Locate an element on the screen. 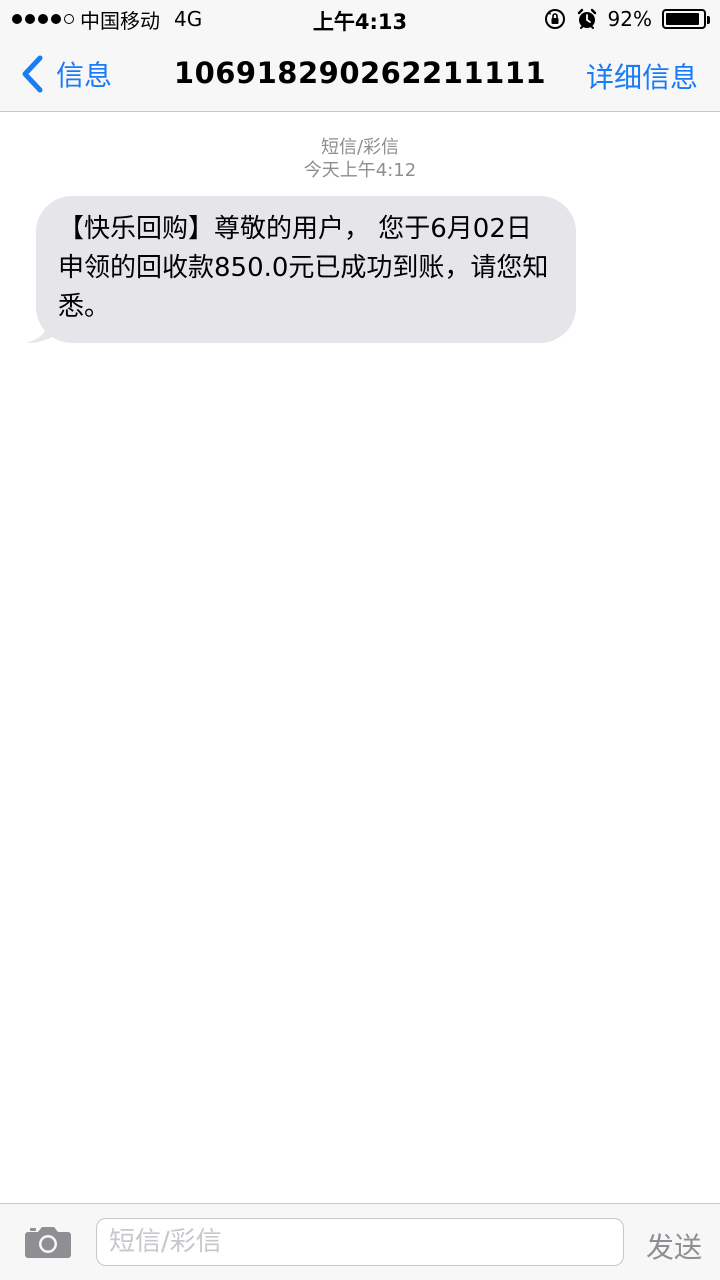  thread-meta: 短信/彩信 今天上午4:12 is located at coordinates (360, 159).